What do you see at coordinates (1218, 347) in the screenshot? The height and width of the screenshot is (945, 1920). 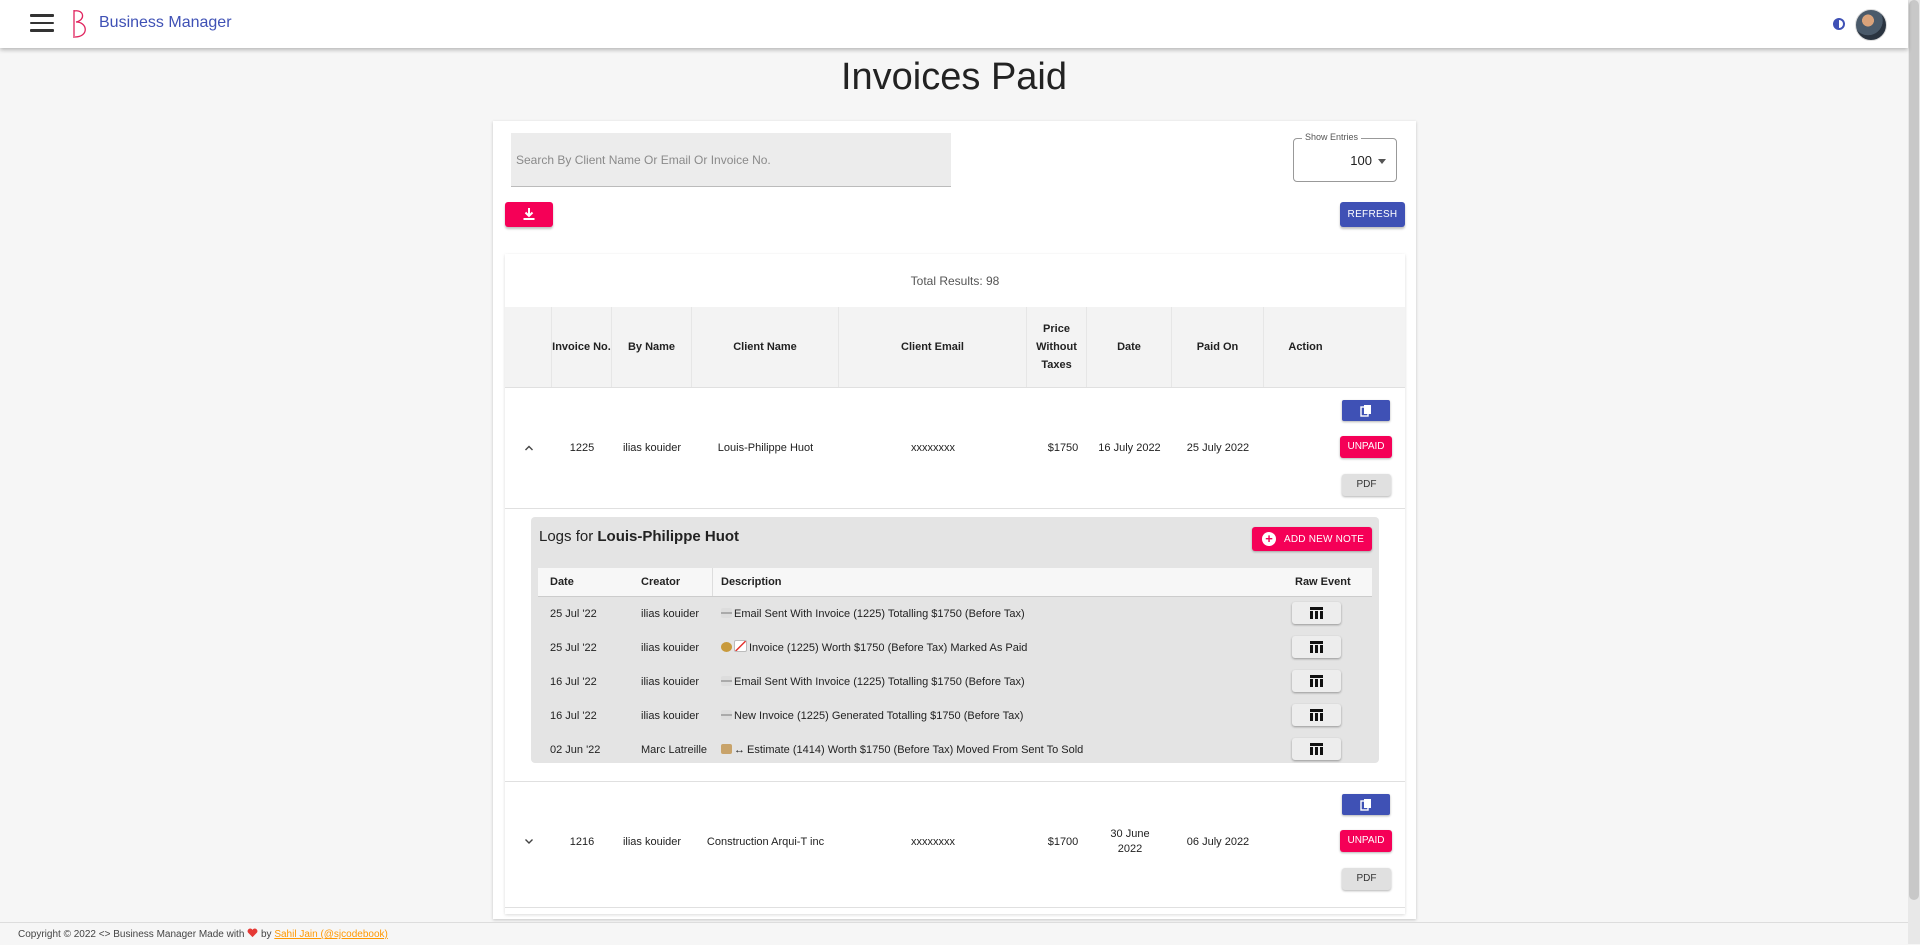 I see `header-paid-on: Paid On` at bounding box center [1218, 347].